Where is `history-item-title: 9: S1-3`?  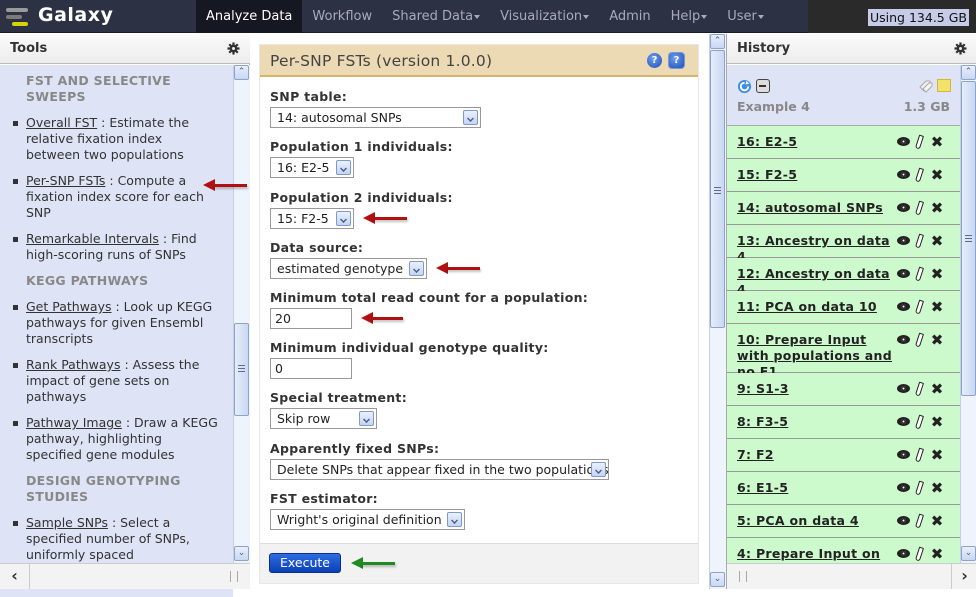 history-item-title: 9: S1-3 is located at coordinates (817, 389).